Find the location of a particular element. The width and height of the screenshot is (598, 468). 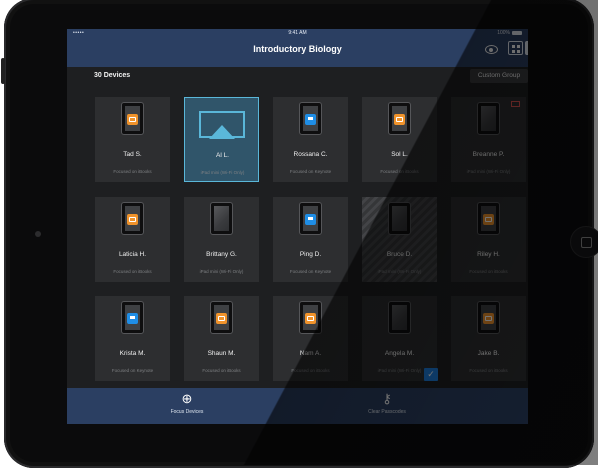

clock: 9:41 AM is located at coordinates (297, 33).